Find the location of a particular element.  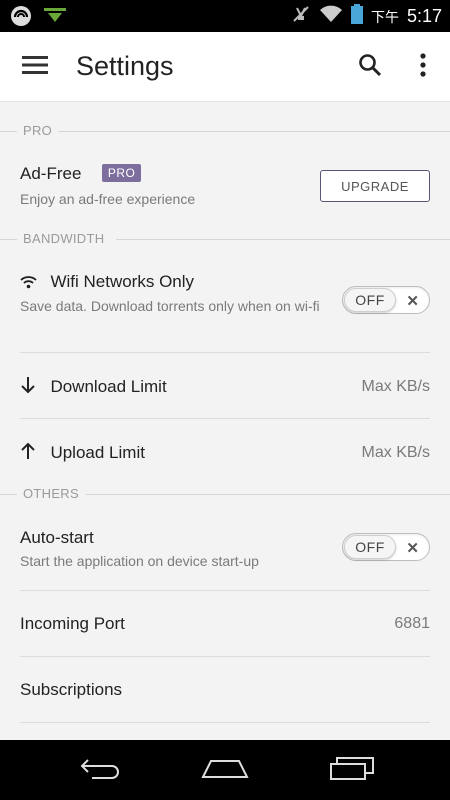

wifi-icon is located at coordinates (29, 284).